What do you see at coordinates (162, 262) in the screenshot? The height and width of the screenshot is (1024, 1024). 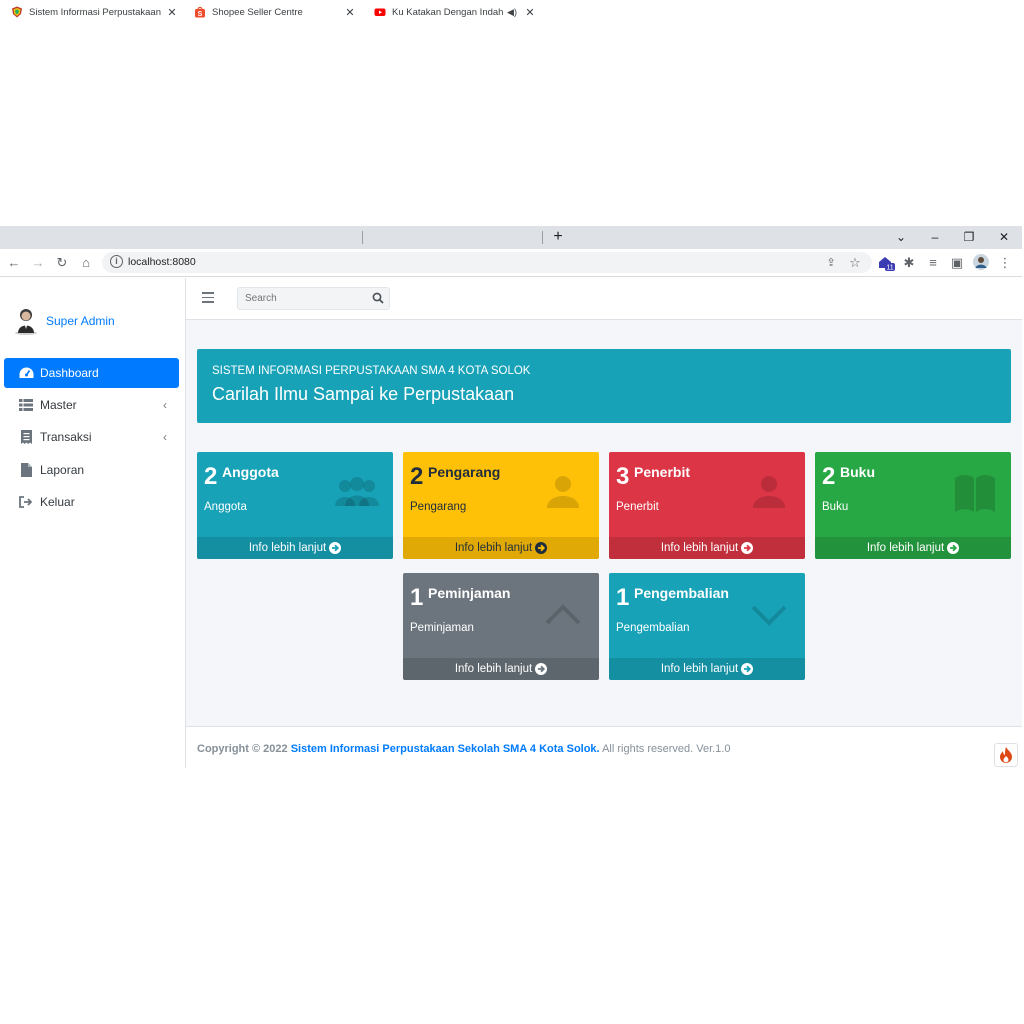 I see `url-text: localhost:8080` at bounding box center [162, 262].